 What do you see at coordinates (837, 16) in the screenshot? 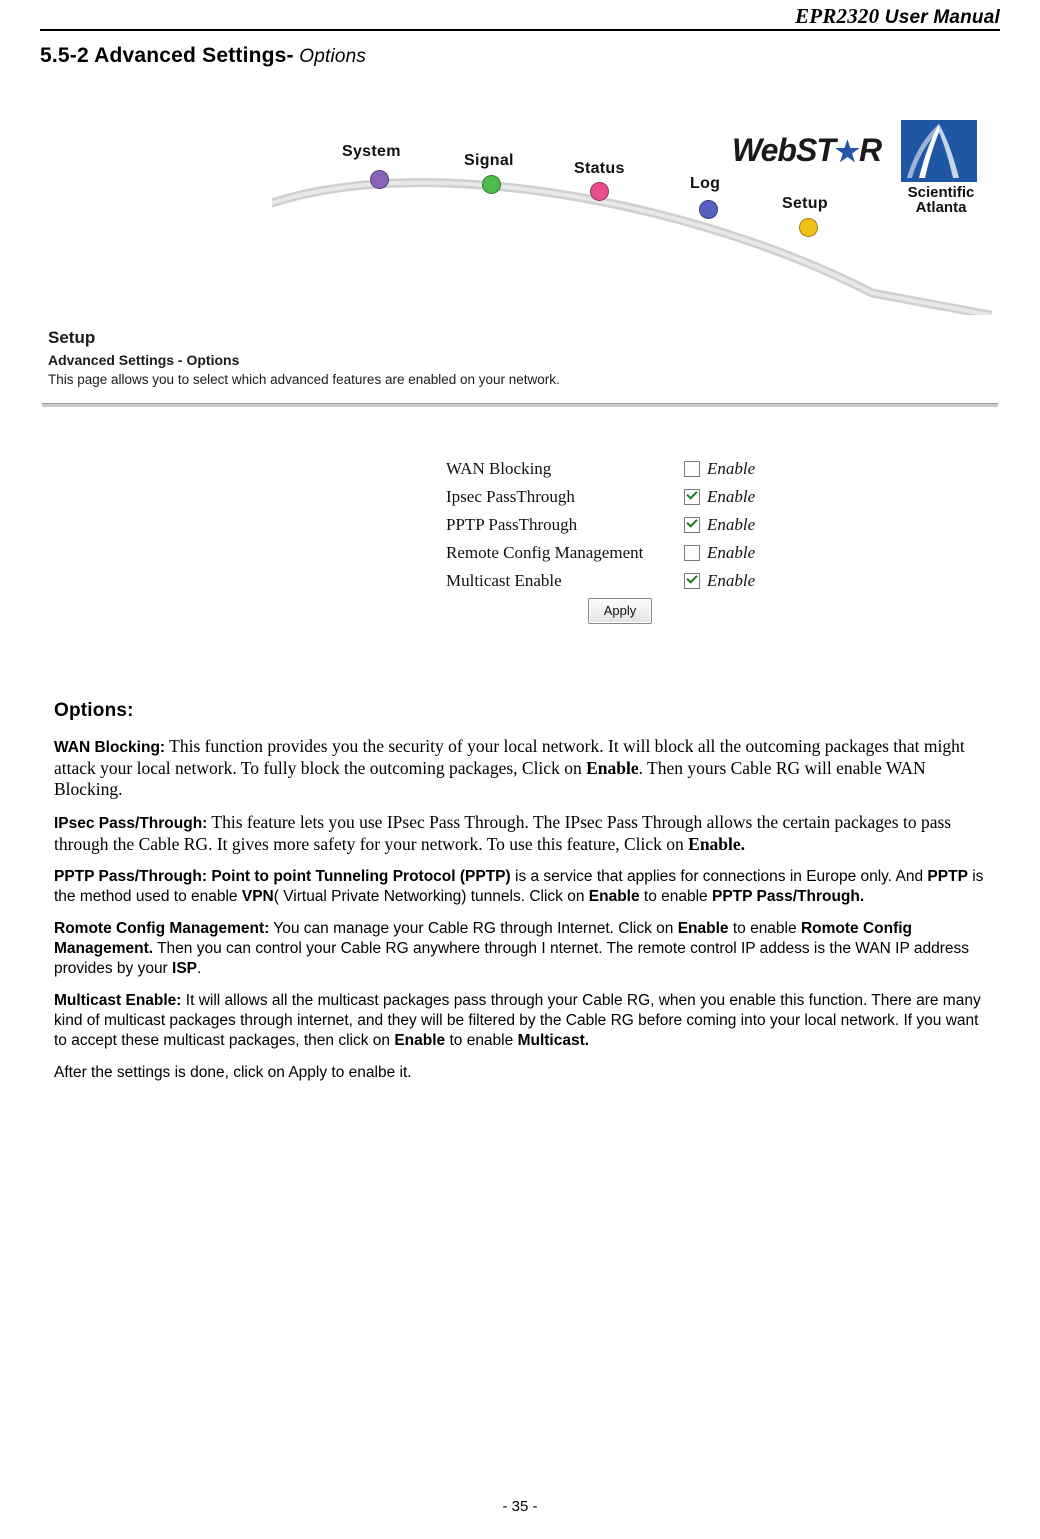
I see `header-model: EPR2320` at bounding box center [837, 16].